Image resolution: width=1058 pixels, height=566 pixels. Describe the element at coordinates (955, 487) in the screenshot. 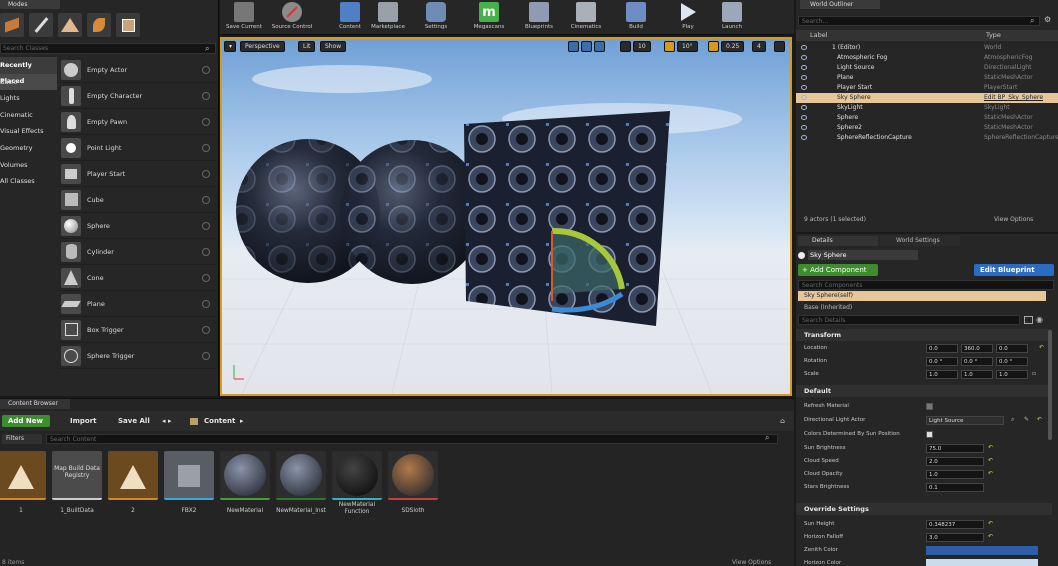

I see `stars-brightness-field: 0.1` at that location.